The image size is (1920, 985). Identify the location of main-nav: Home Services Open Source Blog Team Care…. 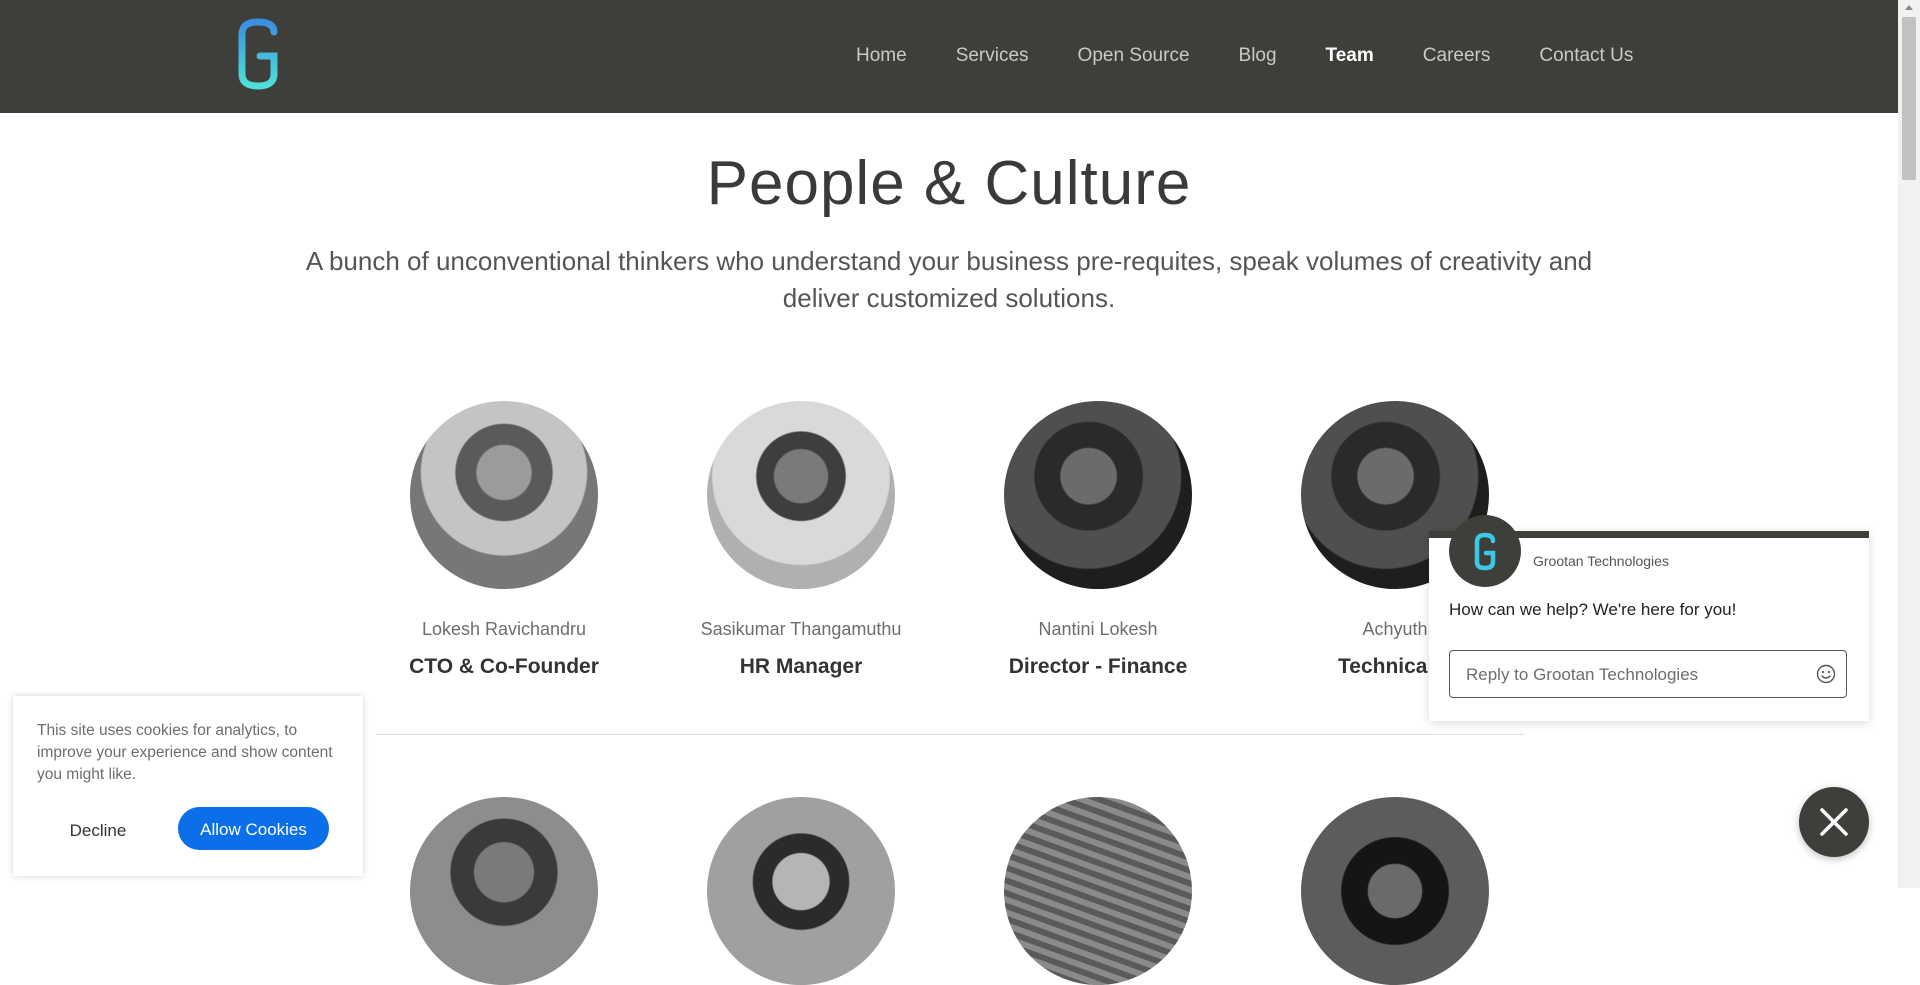
(1269, 56).